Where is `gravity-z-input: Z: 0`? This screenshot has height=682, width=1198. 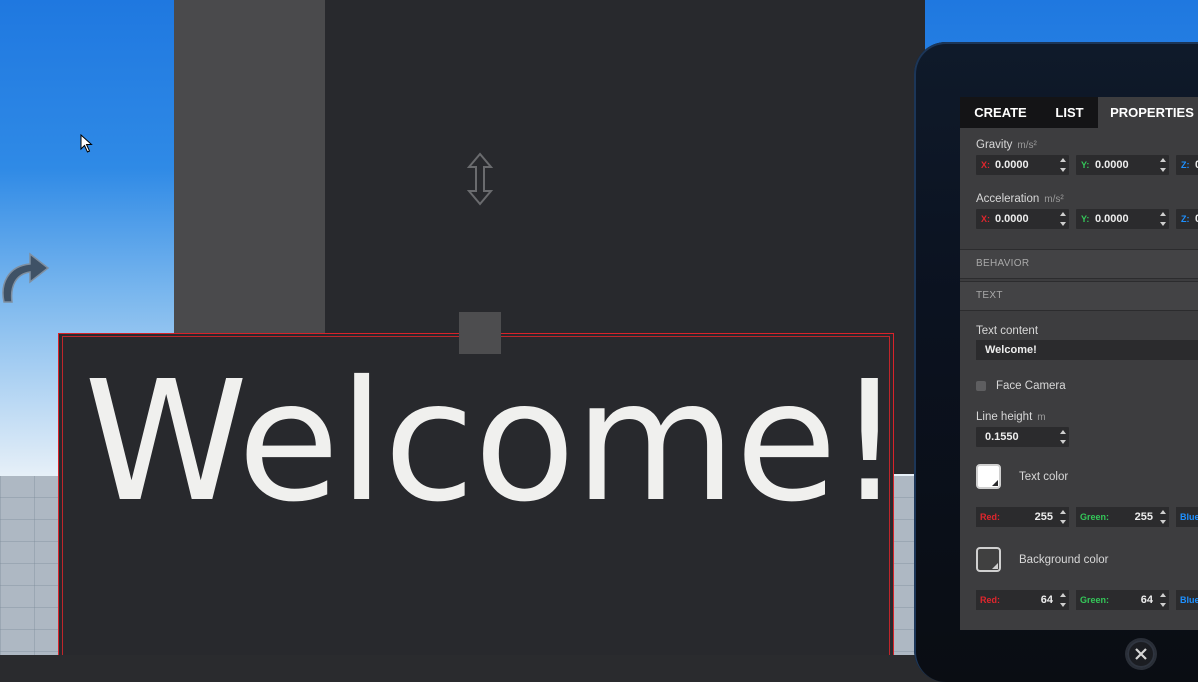 gravity-z-input: Z: 0 is located at coordinates (1187, 165).